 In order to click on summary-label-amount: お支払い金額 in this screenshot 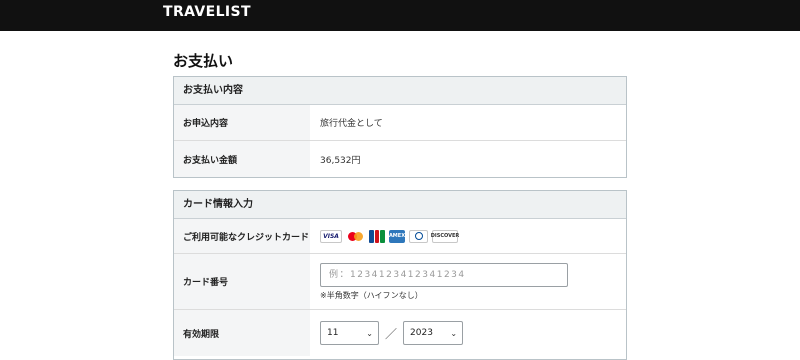, I will do `click(242, 159)`.